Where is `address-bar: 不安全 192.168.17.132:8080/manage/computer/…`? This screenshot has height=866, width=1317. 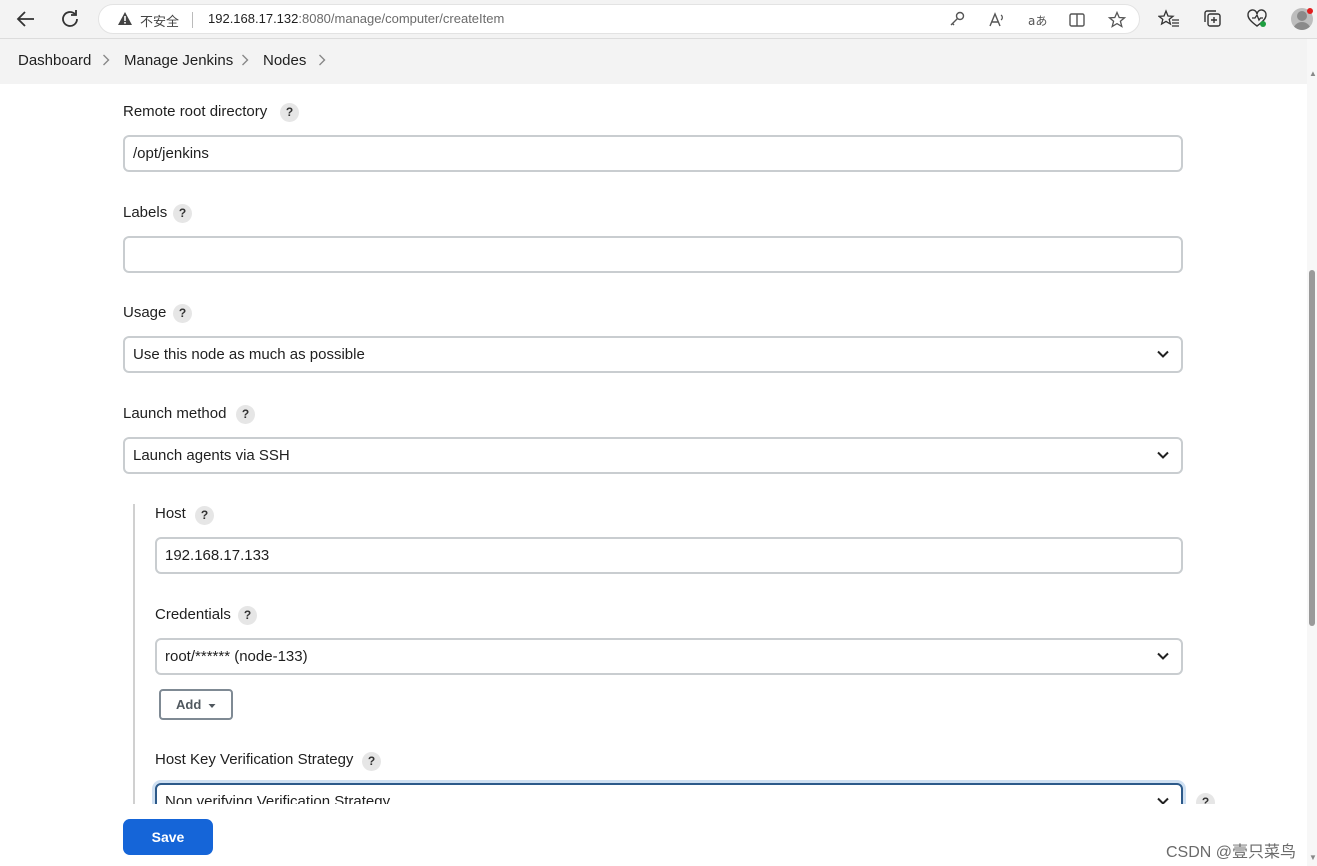
address-bar: 不安全 192.168.17.132:8080/manage/computer/… is located at coordinates (619, 19).